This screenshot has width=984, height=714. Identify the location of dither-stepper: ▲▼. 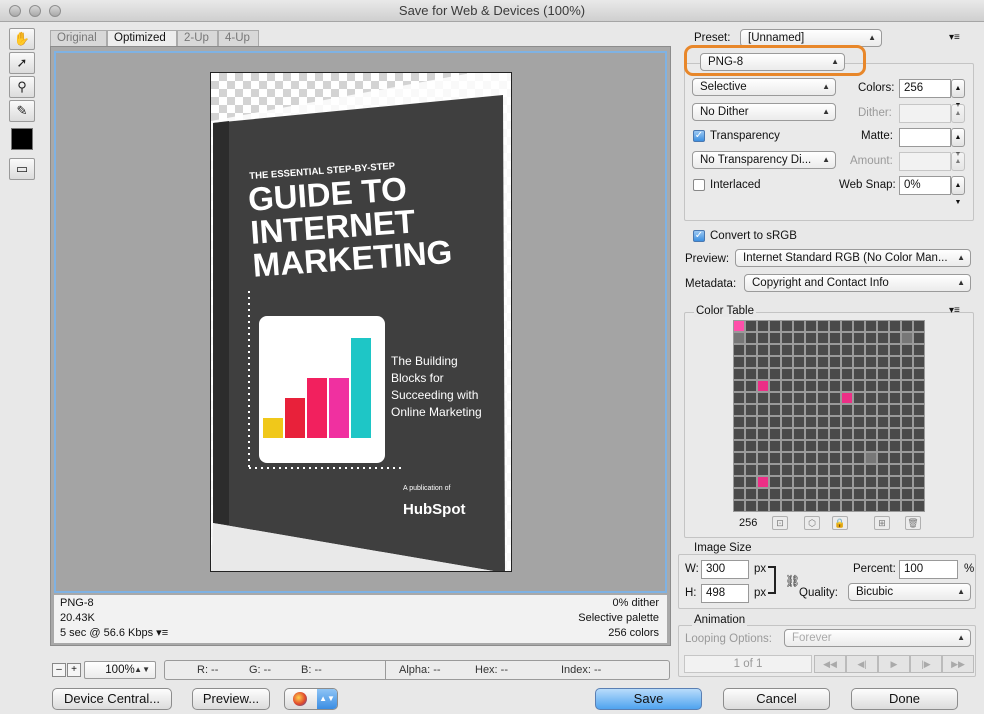
(958, 119).